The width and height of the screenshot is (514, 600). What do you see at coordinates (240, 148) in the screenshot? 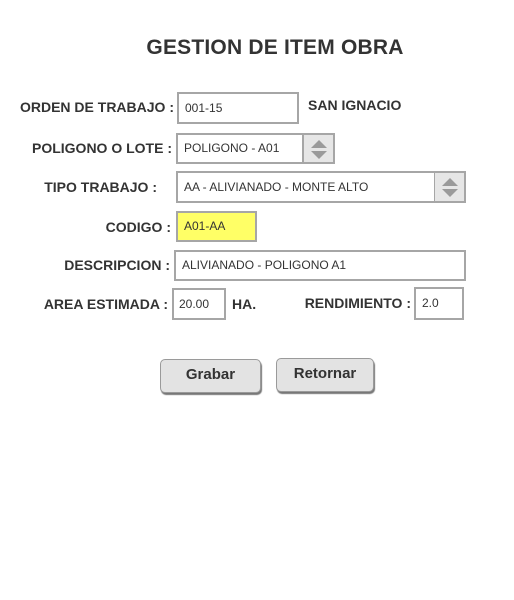
I see `poligono-lote-select: POLIGONO - A01` at bounding box center [240, 148].